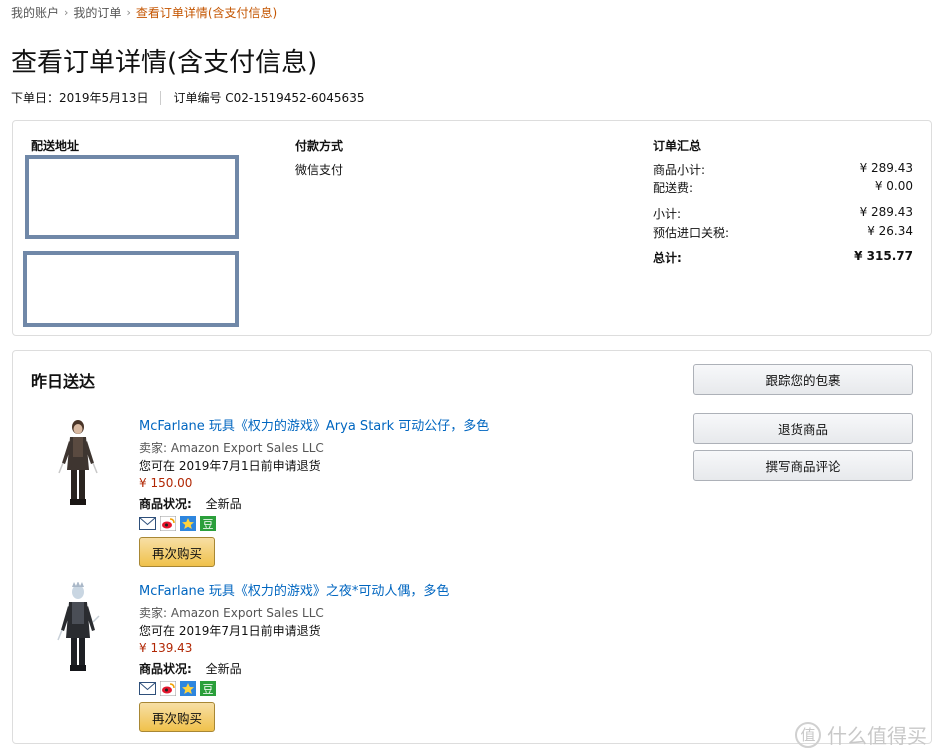 The image size is (939, 753). Describe the element at coordinates (803, 379) in the screenshot. I see `track-package-button: 跟踪您的包裹` at that location.